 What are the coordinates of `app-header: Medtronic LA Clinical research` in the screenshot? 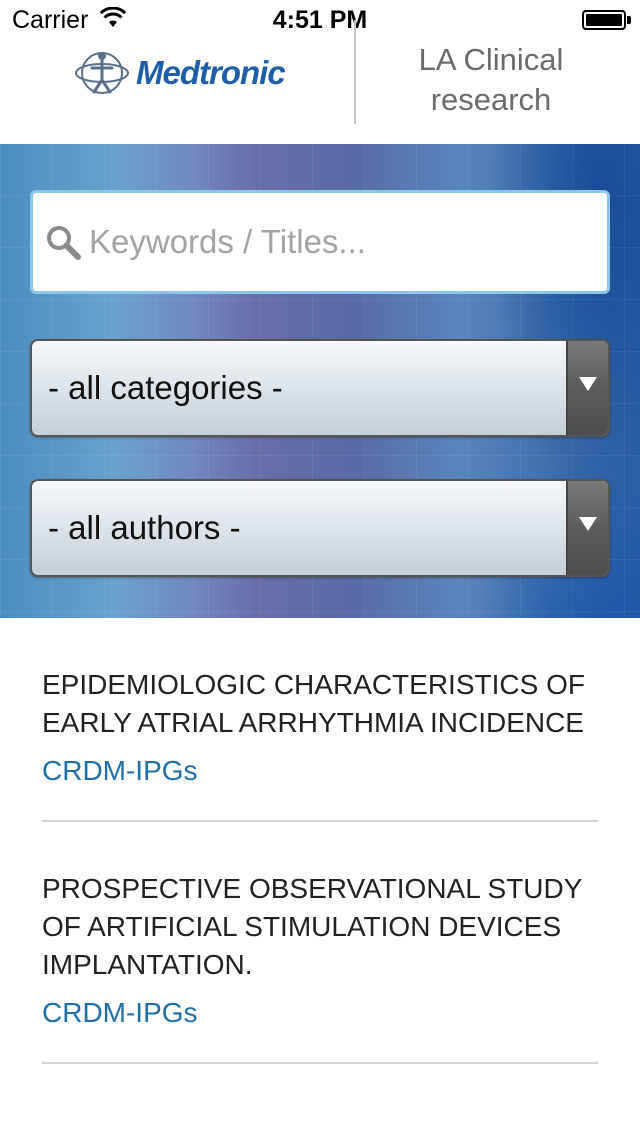 It's located at (320, 82).